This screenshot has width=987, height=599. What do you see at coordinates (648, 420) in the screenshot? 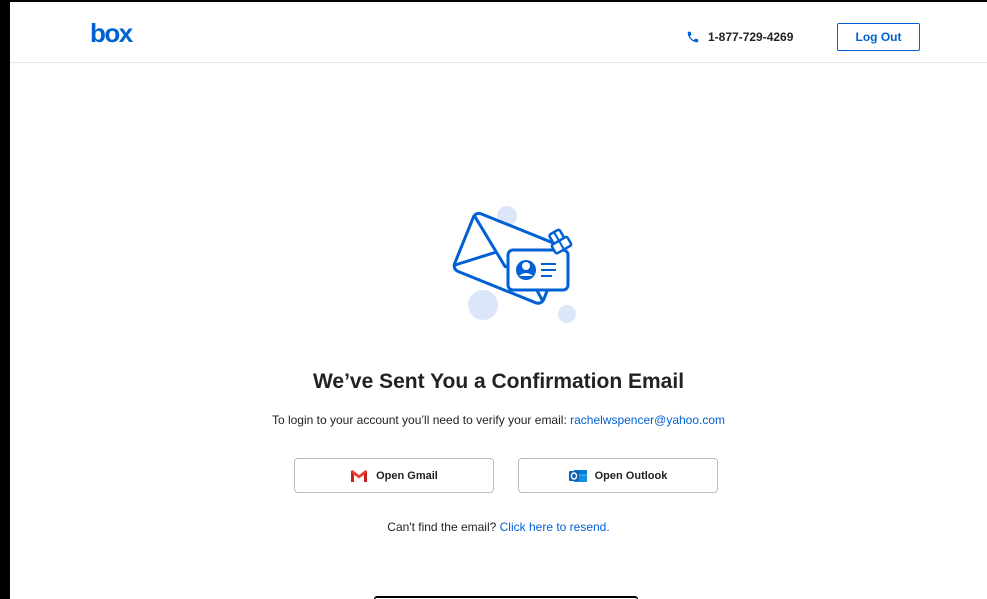
I see `email-address: rachelwspencer@yahoo.com` at bounding box center [648, 420].